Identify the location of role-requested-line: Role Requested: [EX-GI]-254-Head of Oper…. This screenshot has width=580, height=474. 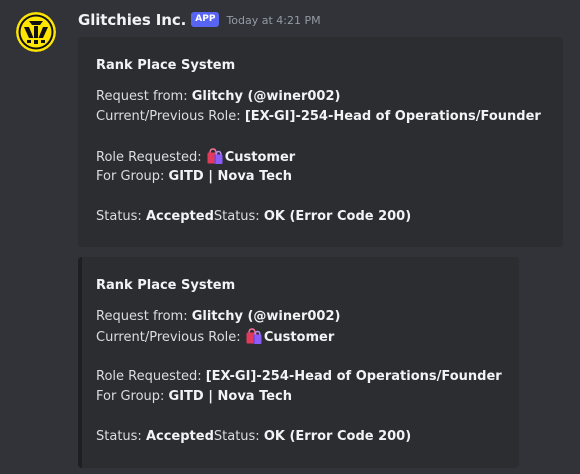
(303, 377).